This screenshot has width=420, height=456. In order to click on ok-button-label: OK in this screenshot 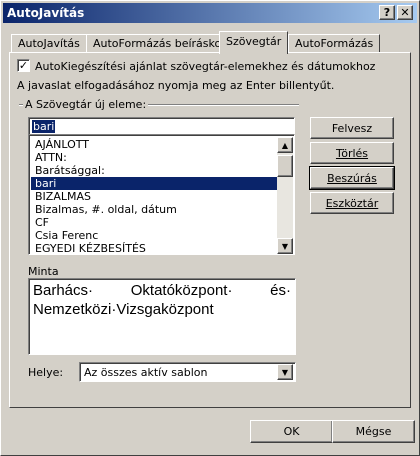, I will do `click(291, 431)`.